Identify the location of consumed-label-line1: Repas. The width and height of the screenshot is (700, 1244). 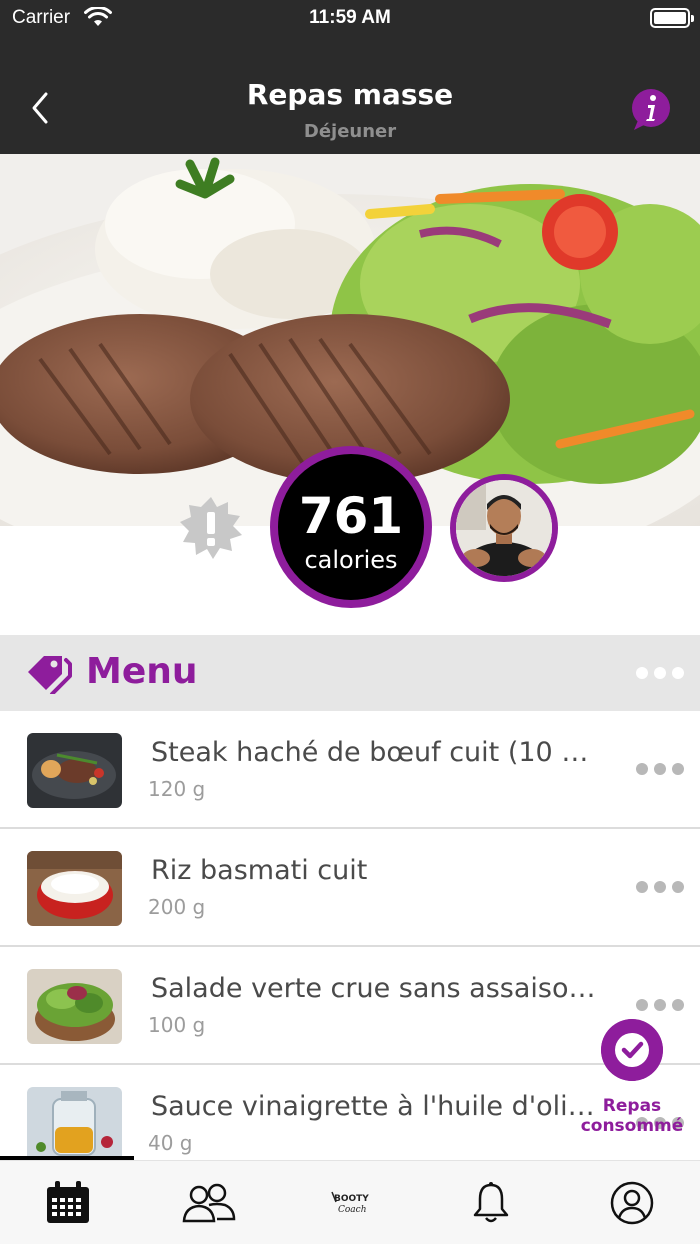
(632, 1106).